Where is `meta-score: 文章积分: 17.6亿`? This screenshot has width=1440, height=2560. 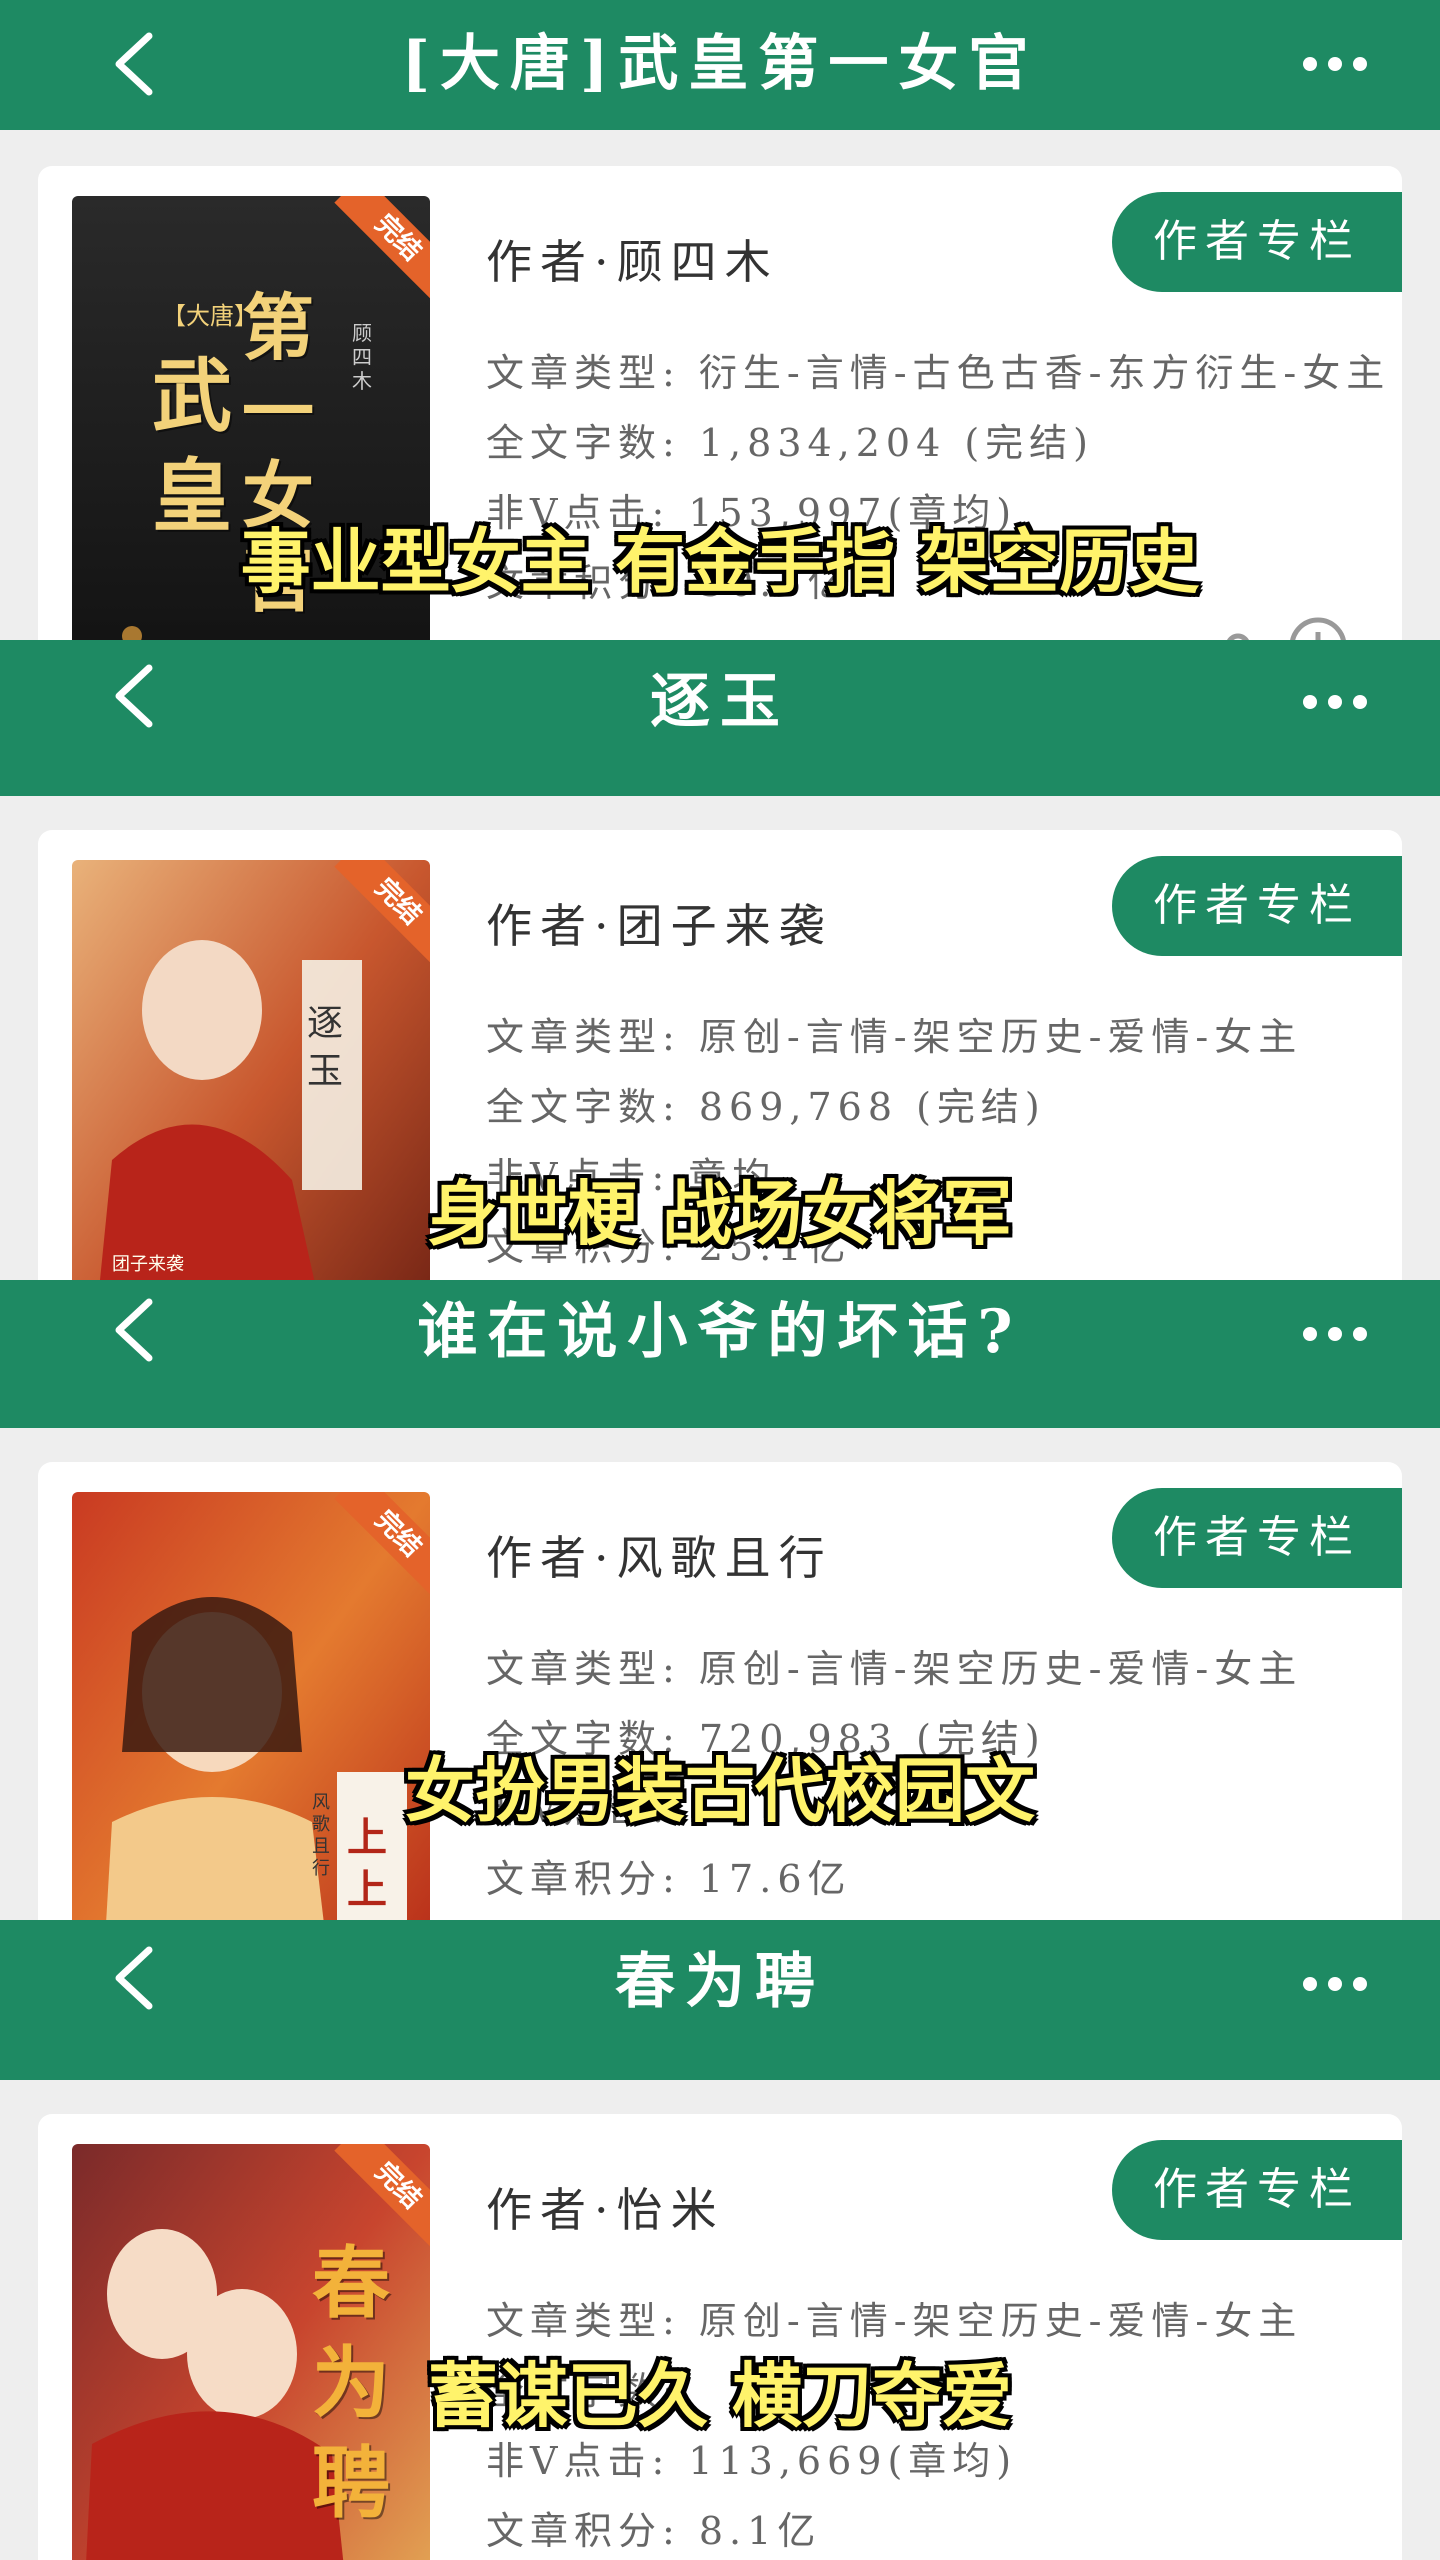 meta-score: 文章积分: 17.6亿 is located at coordinates (669, 1879).